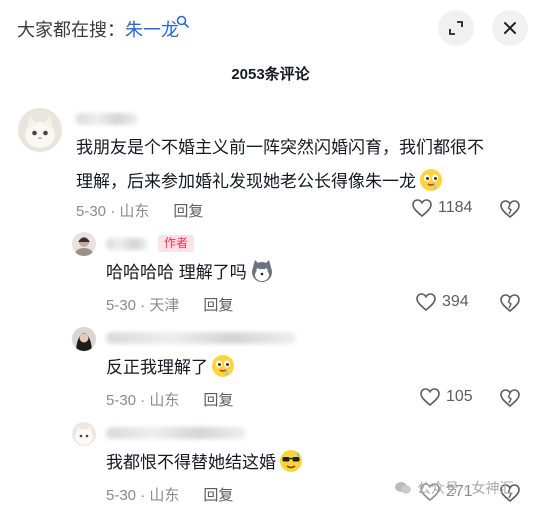 The height and width of the screenshot is (512, 541). I want to click on cool-sweat-face-icon, so click(291, 461).